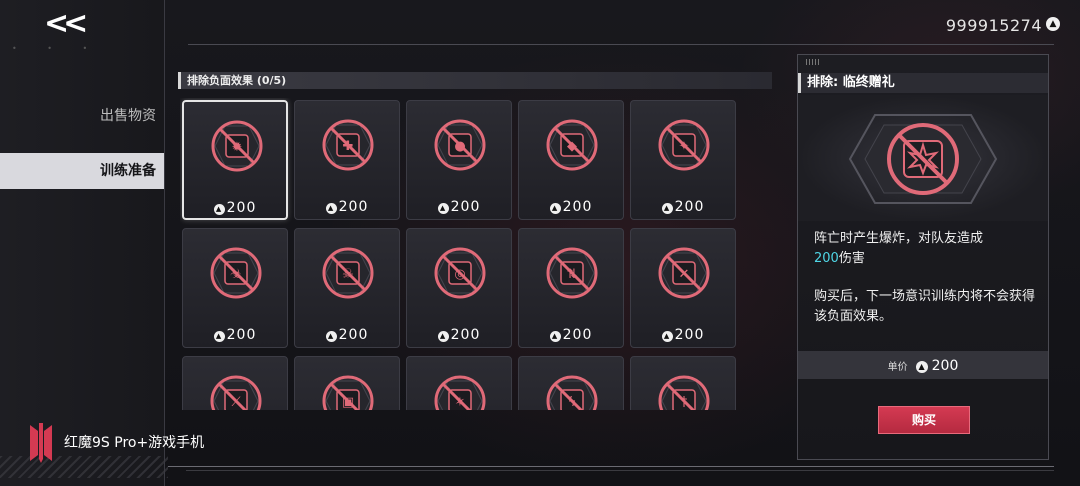 The image size is (1080, 486). I want to click on detail-title: 排除: 临终赠礼, so click(923, 83).